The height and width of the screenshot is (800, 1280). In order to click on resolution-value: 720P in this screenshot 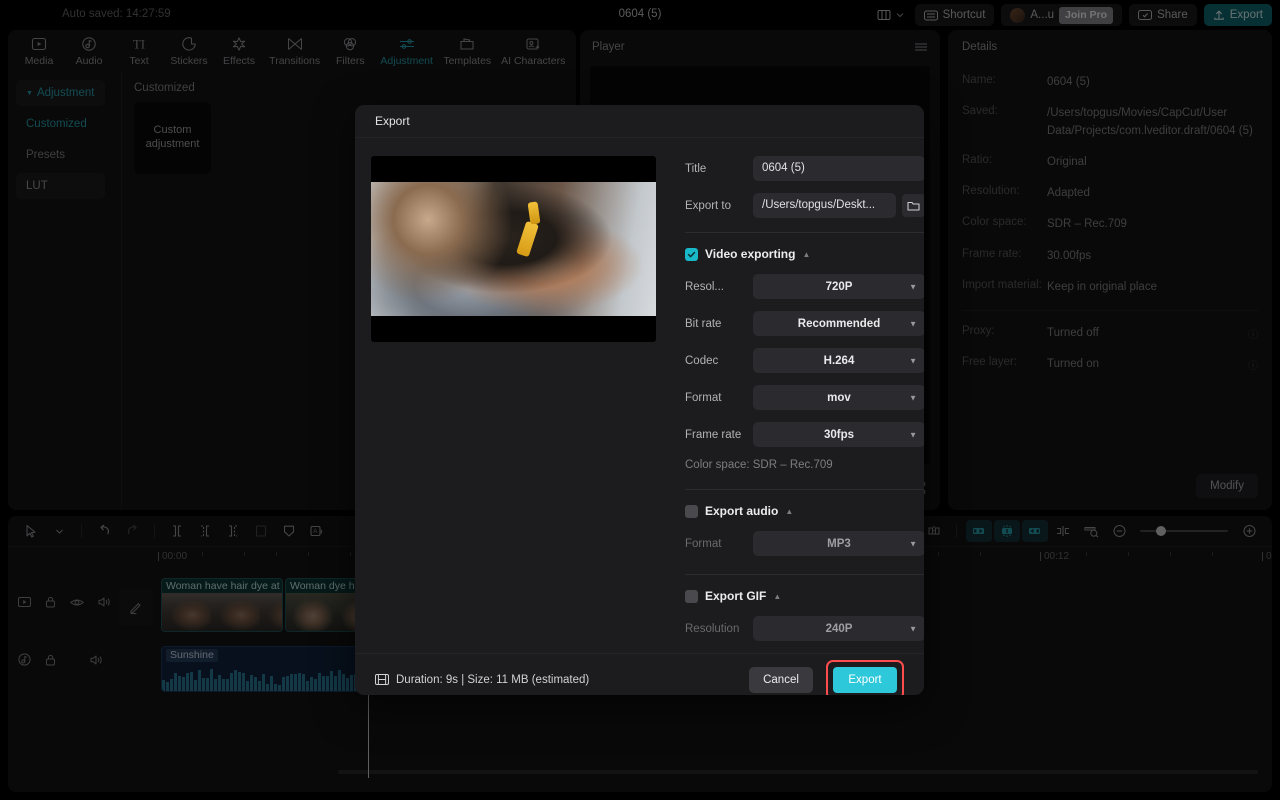, I will do `click(839, 286)`.